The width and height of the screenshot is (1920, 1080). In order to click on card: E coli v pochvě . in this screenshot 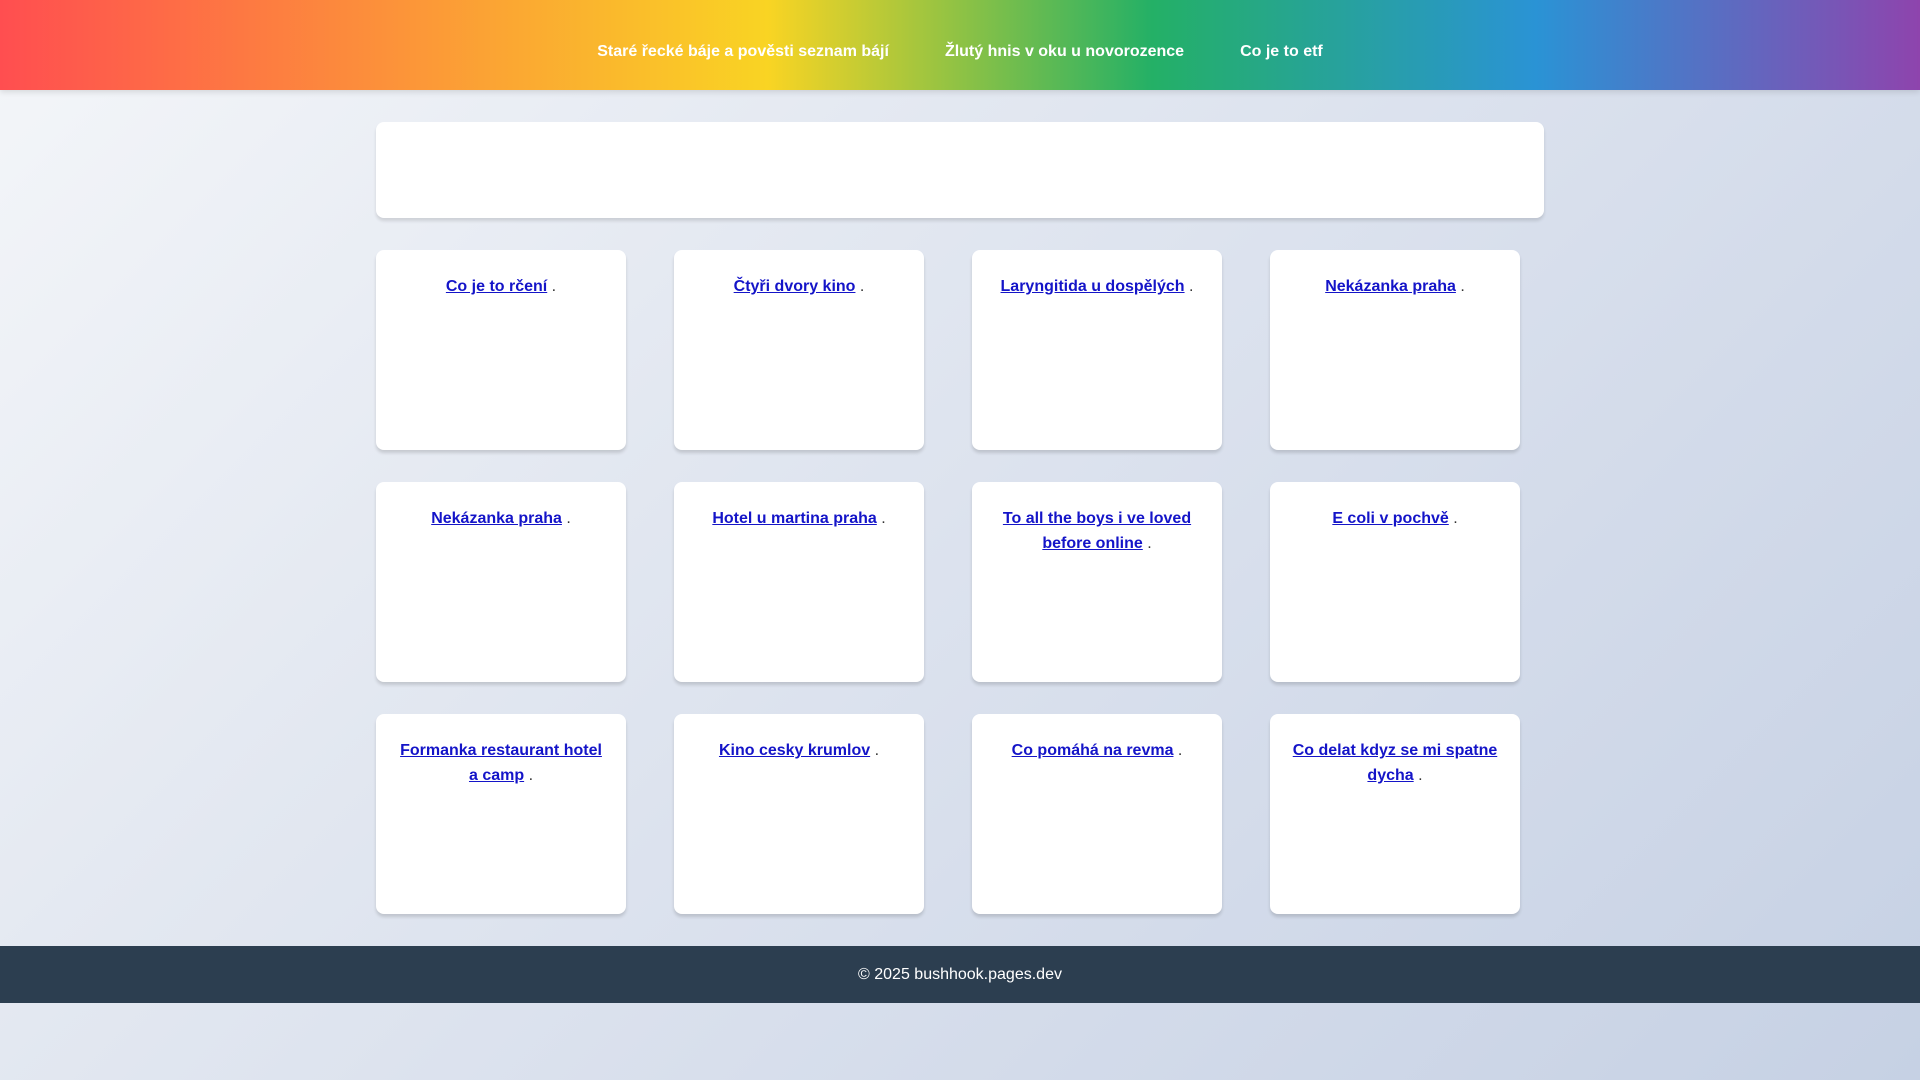, I will do `click(1395, 582)`.